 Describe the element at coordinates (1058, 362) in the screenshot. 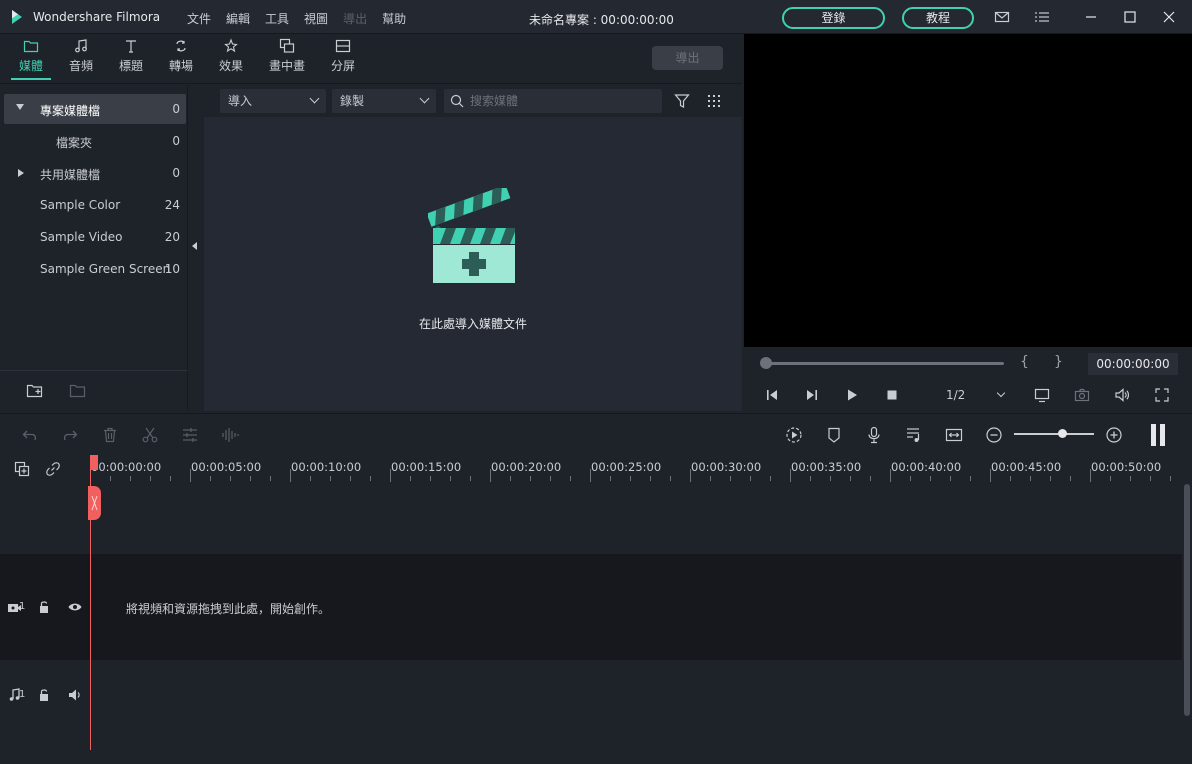

I see `mark-out-button: }` at that location.